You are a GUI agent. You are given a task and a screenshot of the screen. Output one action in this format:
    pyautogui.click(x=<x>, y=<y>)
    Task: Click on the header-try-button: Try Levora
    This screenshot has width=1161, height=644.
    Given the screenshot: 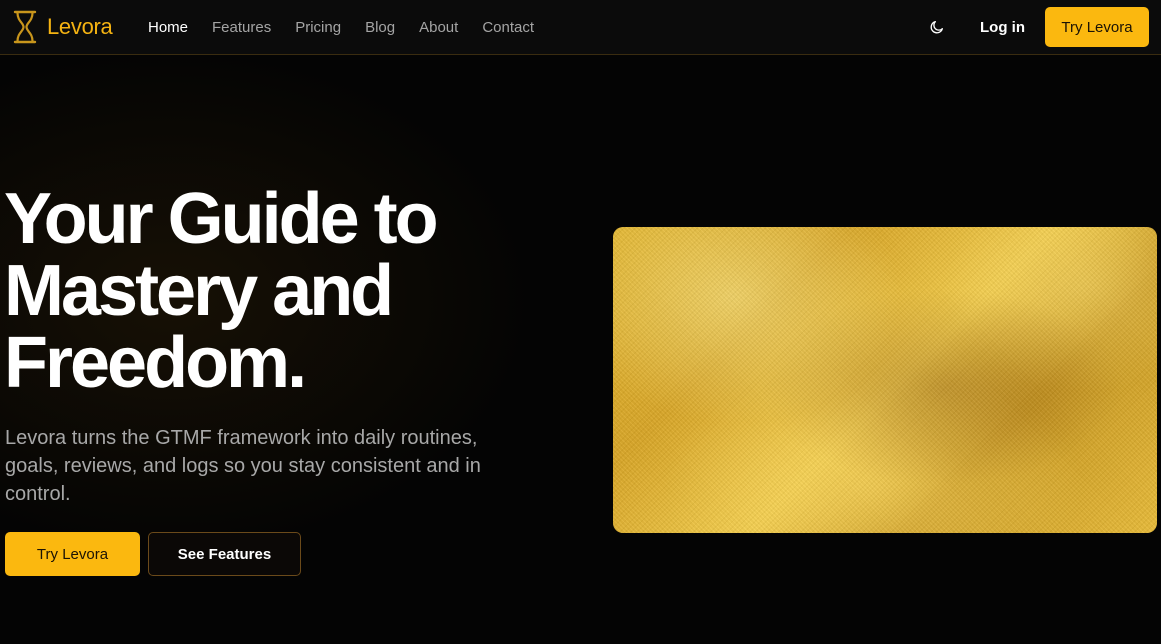 What is the action you would take?
    pyautogui.click(x=1097, y=27)
    